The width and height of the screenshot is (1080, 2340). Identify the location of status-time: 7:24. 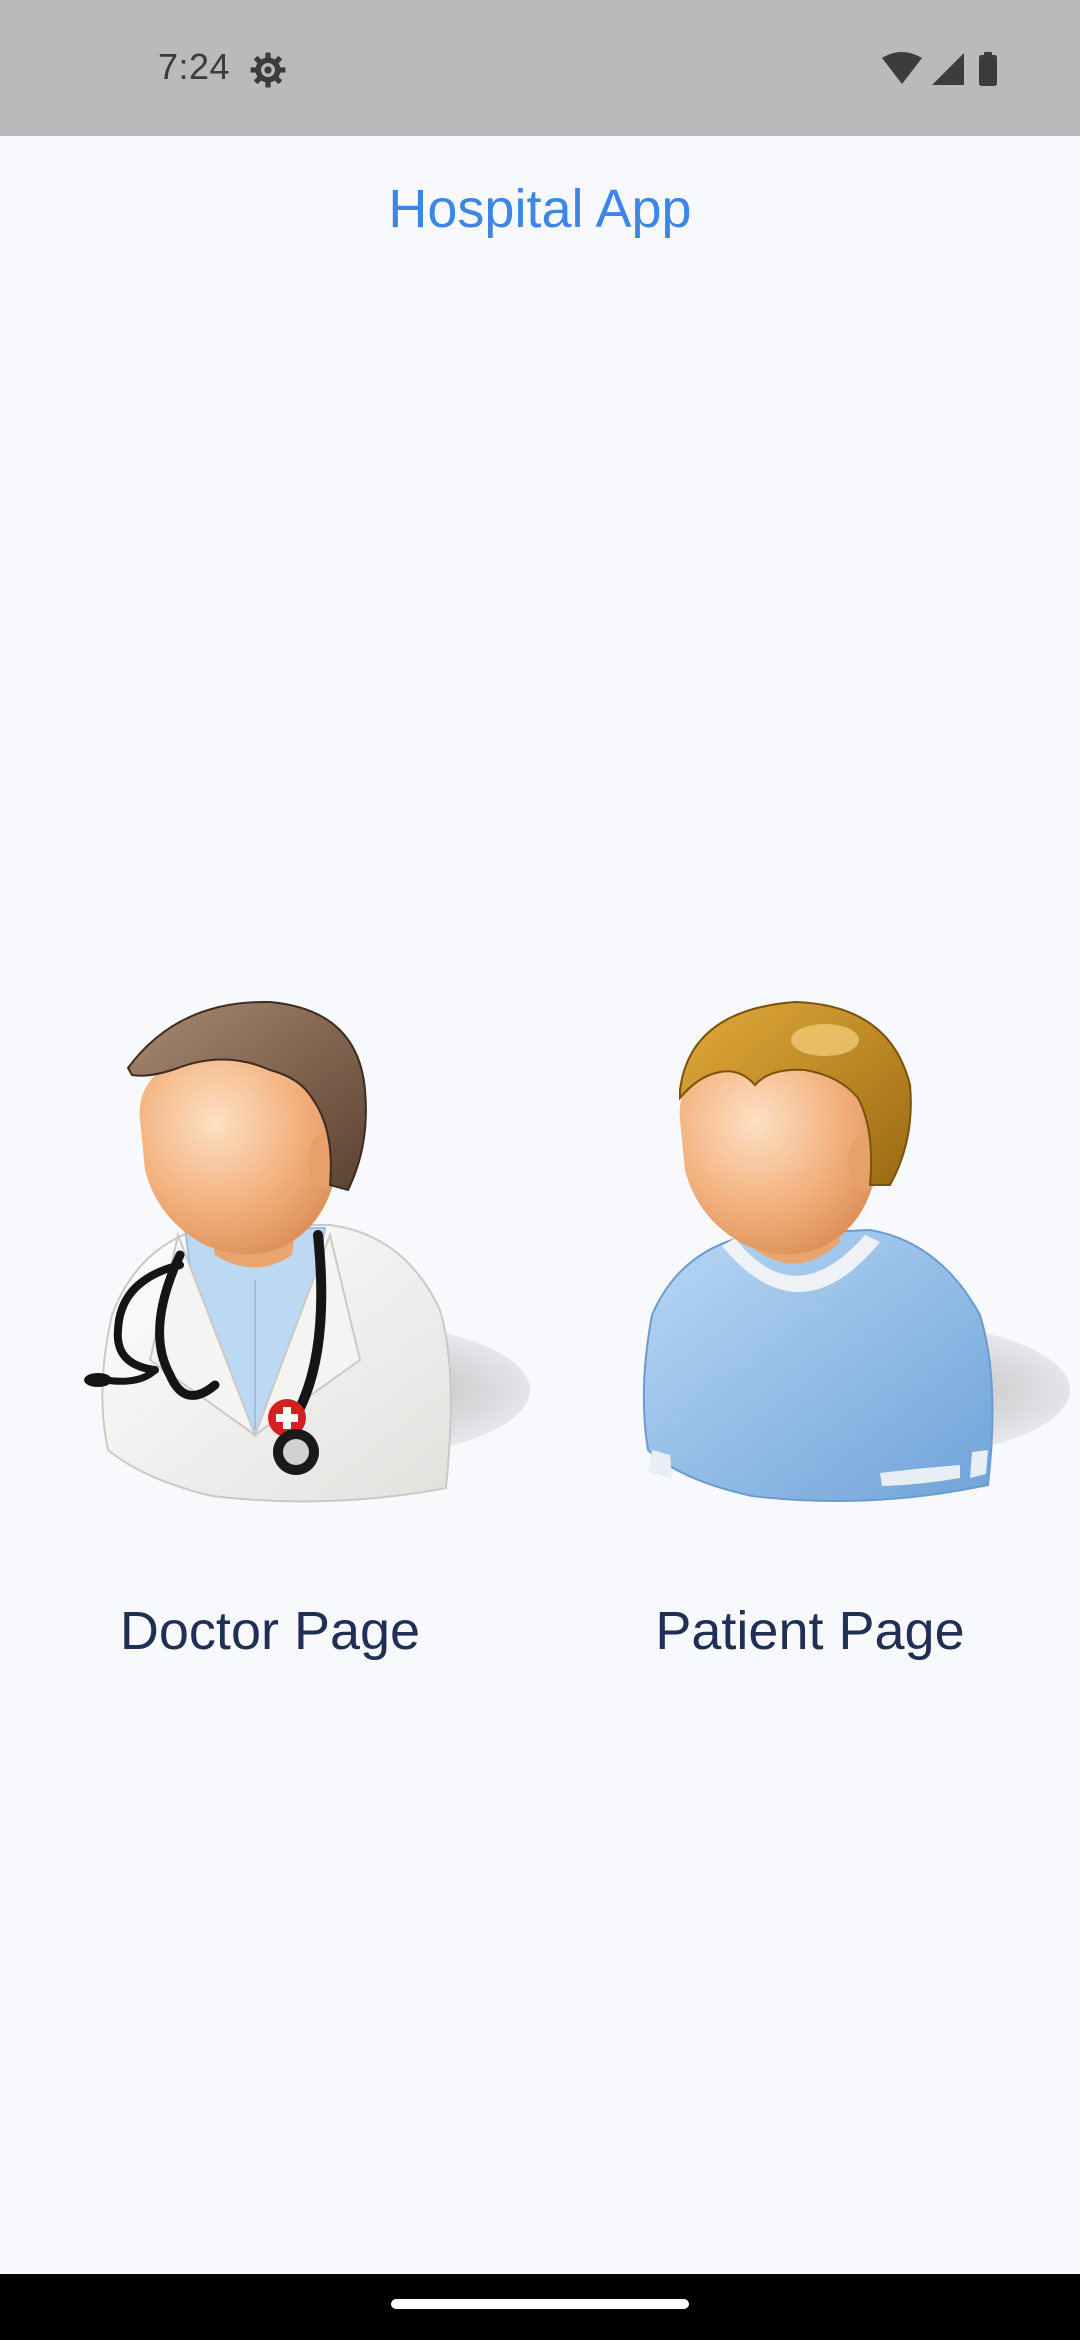
(194, 66).